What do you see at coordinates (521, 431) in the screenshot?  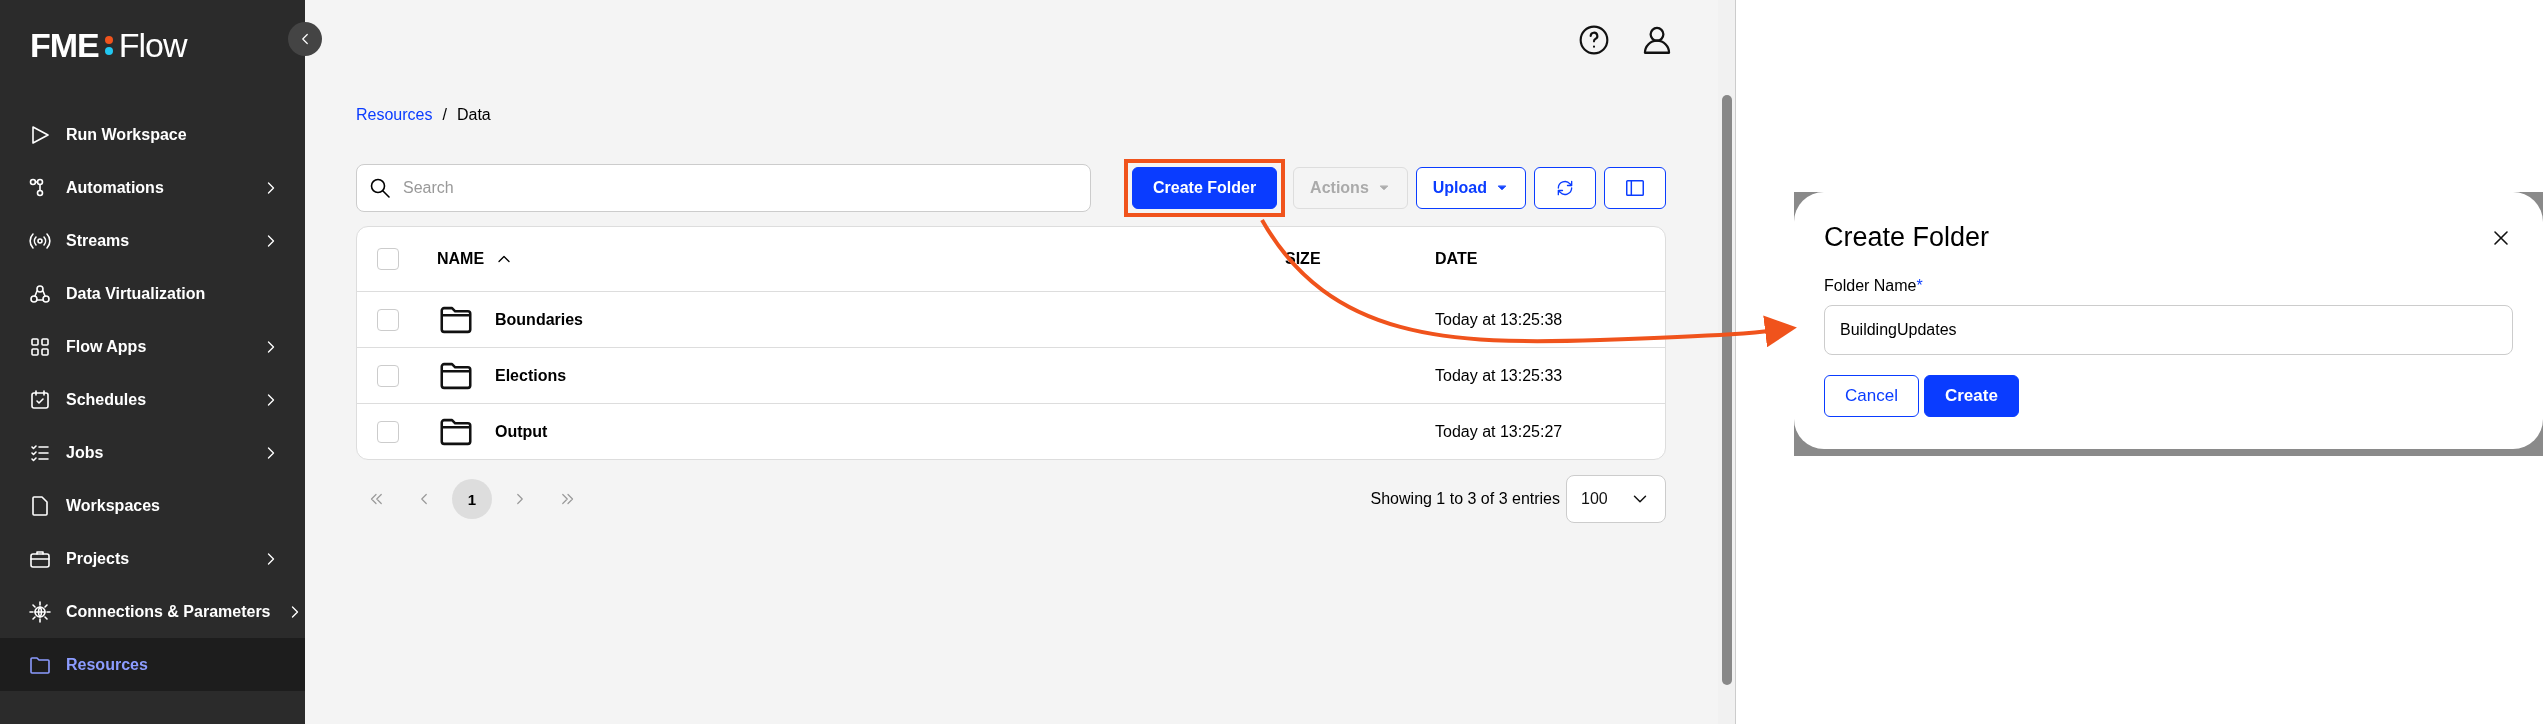 I see `folder-name: Output` at bounding box center [521, 431].